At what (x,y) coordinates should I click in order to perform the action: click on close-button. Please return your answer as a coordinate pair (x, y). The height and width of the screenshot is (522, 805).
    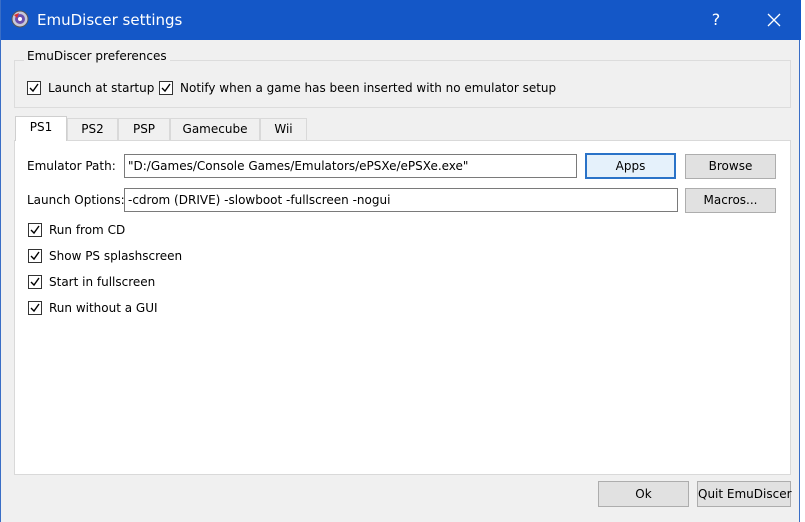
    Looking at the image, I should click on (774, 20).